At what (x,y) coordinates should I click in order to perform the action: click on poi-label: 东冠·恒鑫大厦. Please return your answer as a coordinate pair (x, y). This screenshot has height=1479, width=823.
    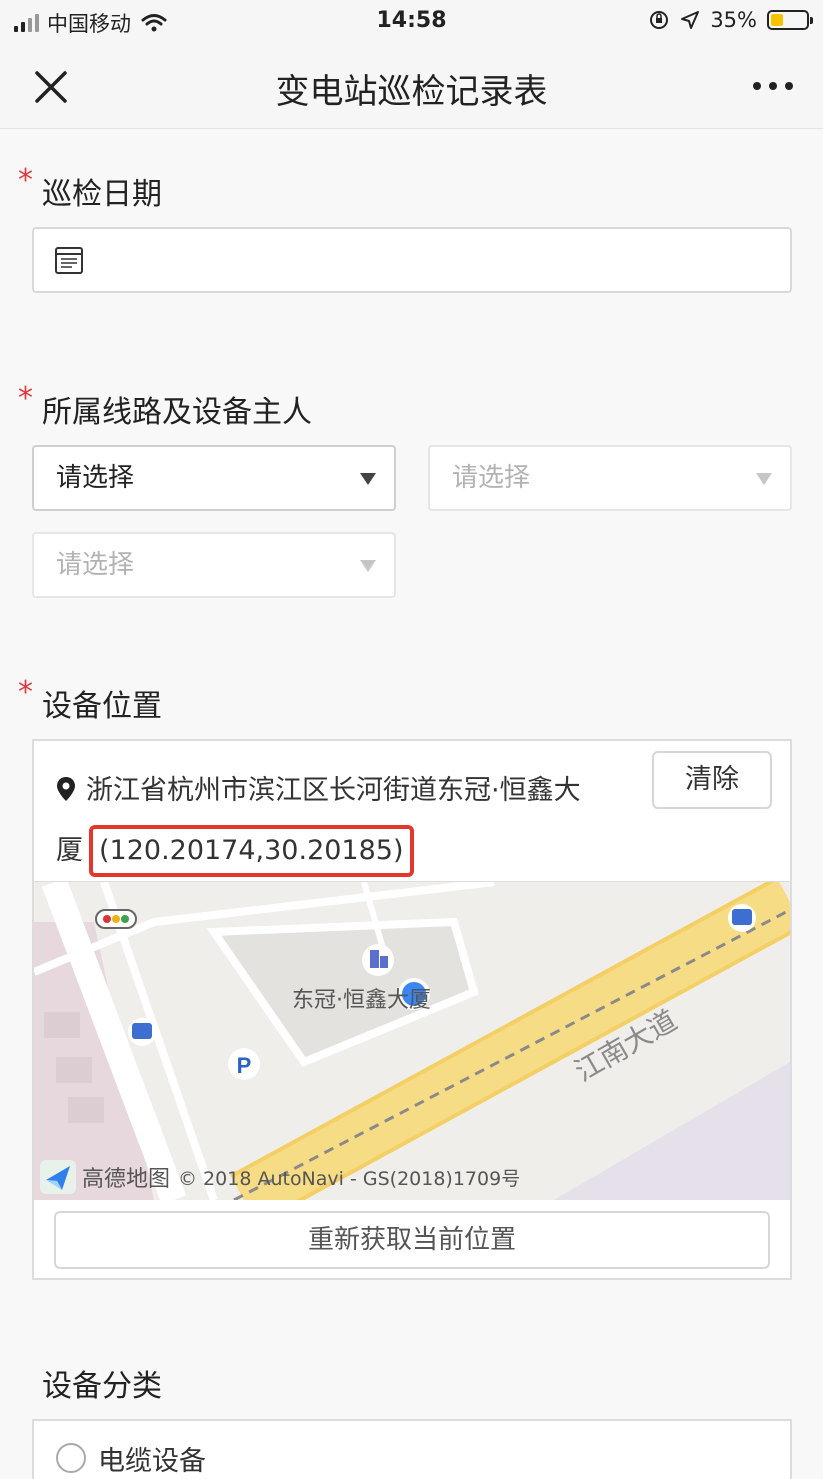
    Looking at the image, I should click on (361, 1000).